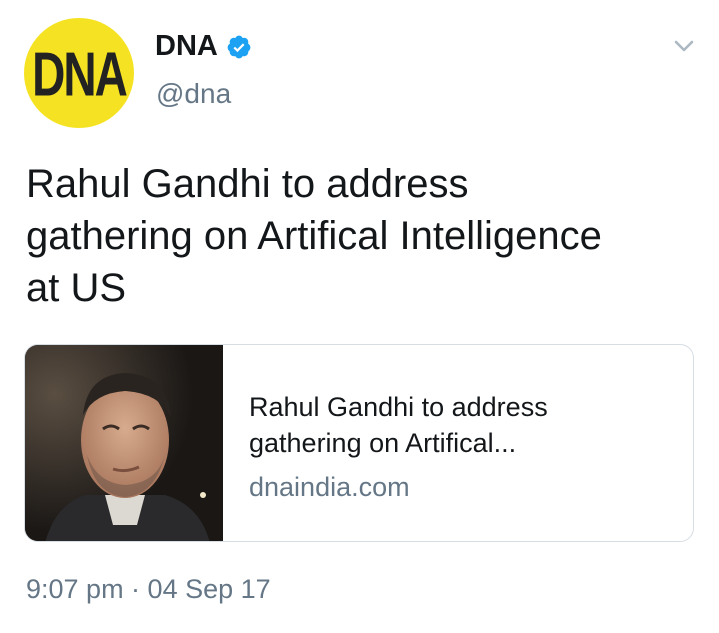  I want to click on card-domain: dnaindia.com, so click(329, 487).